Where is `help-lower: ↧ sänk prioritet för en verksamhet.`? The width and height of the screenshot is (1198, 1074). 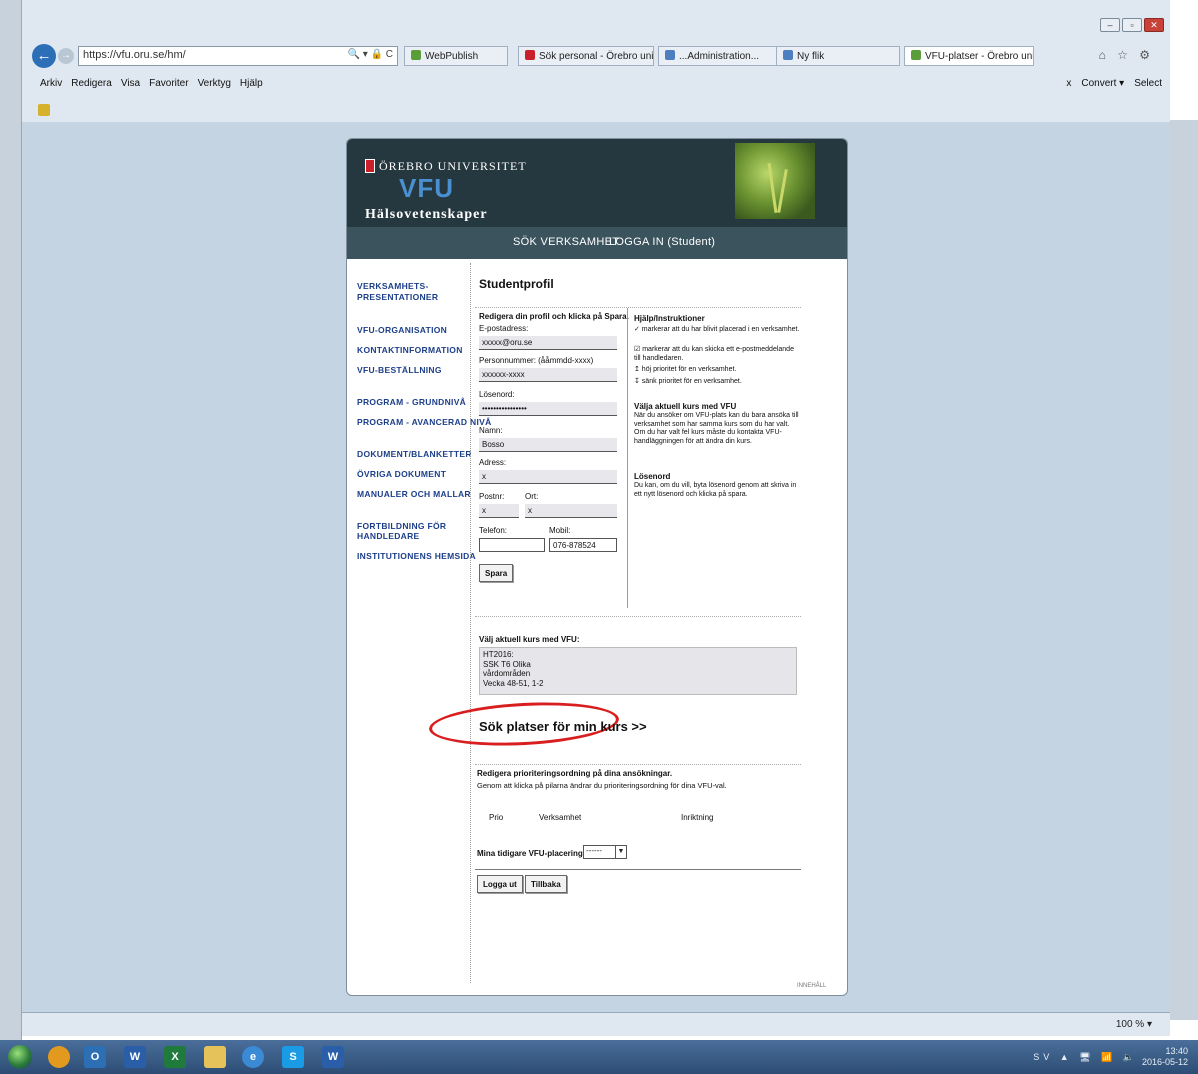 help-lower: ↧ sänk prioritet för en verksamhet. is located at coordinates (688, 381).